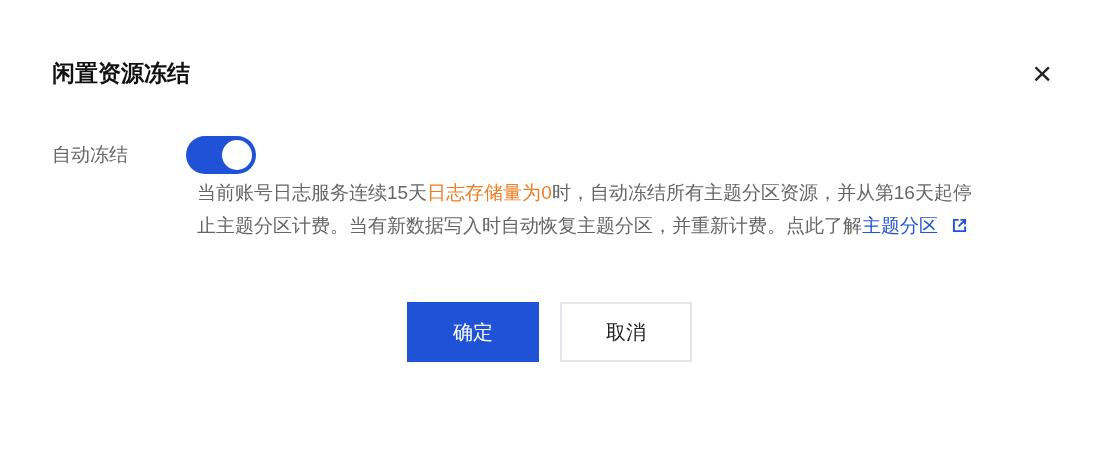  I want to click on dialog-title: 闲置资源冻结, so click(121, 73).